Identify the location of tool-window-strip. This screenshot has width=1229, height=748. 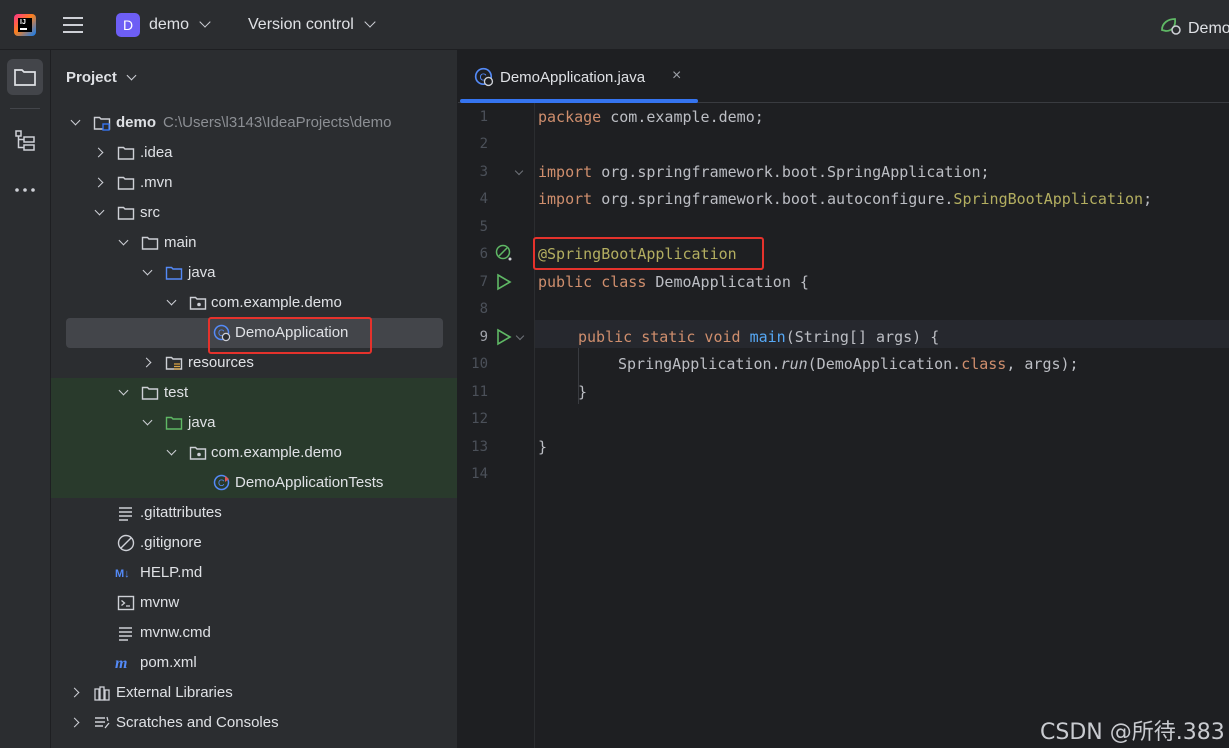
(25, 399).